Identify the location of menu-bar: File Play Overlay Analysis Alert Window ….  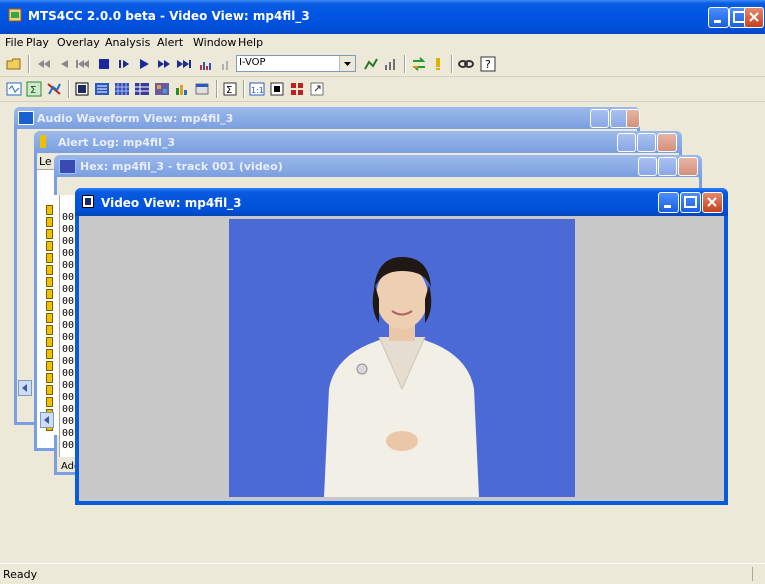
(382, 43).